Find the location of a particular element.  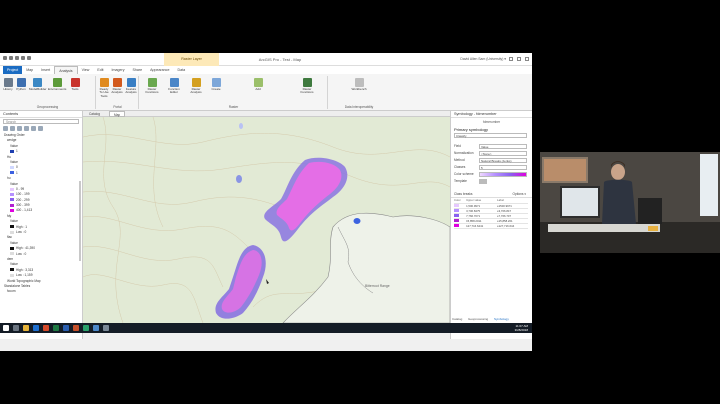

contents-item: fccom is located at coordinates (41, 291).